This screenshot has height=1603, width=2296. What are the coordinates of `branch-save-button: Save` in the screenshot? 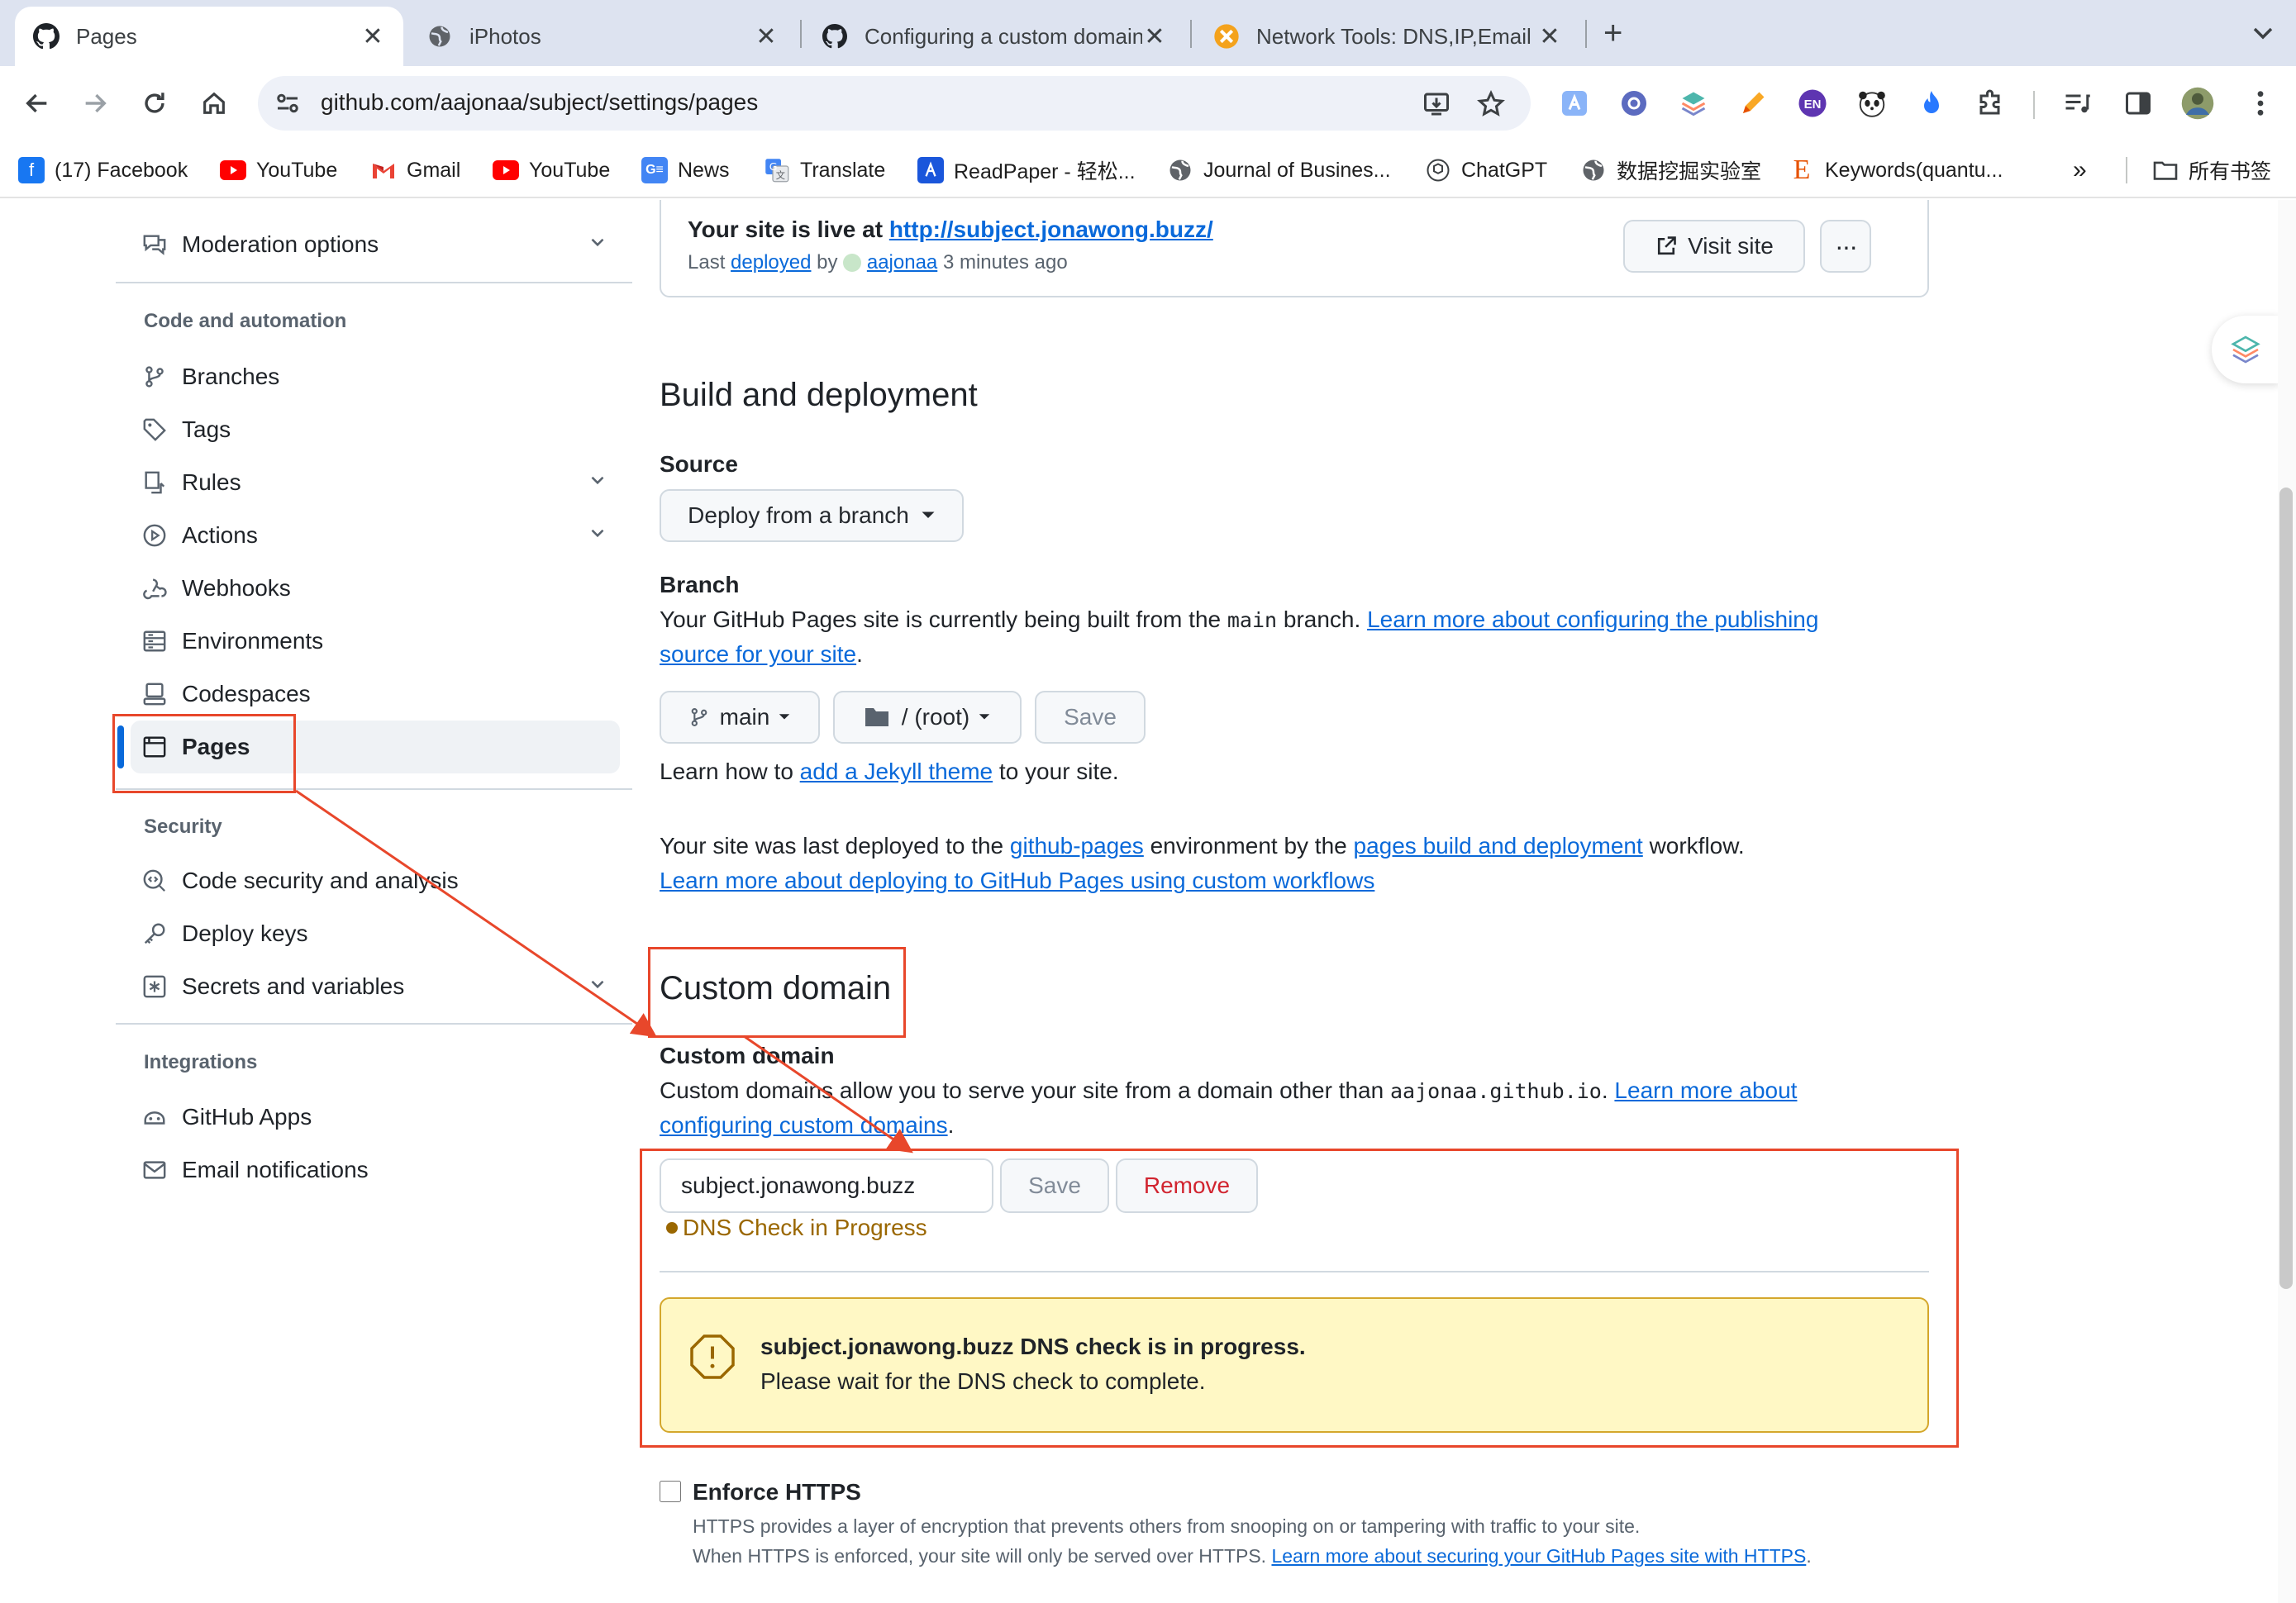 It's located at (1090, 717).